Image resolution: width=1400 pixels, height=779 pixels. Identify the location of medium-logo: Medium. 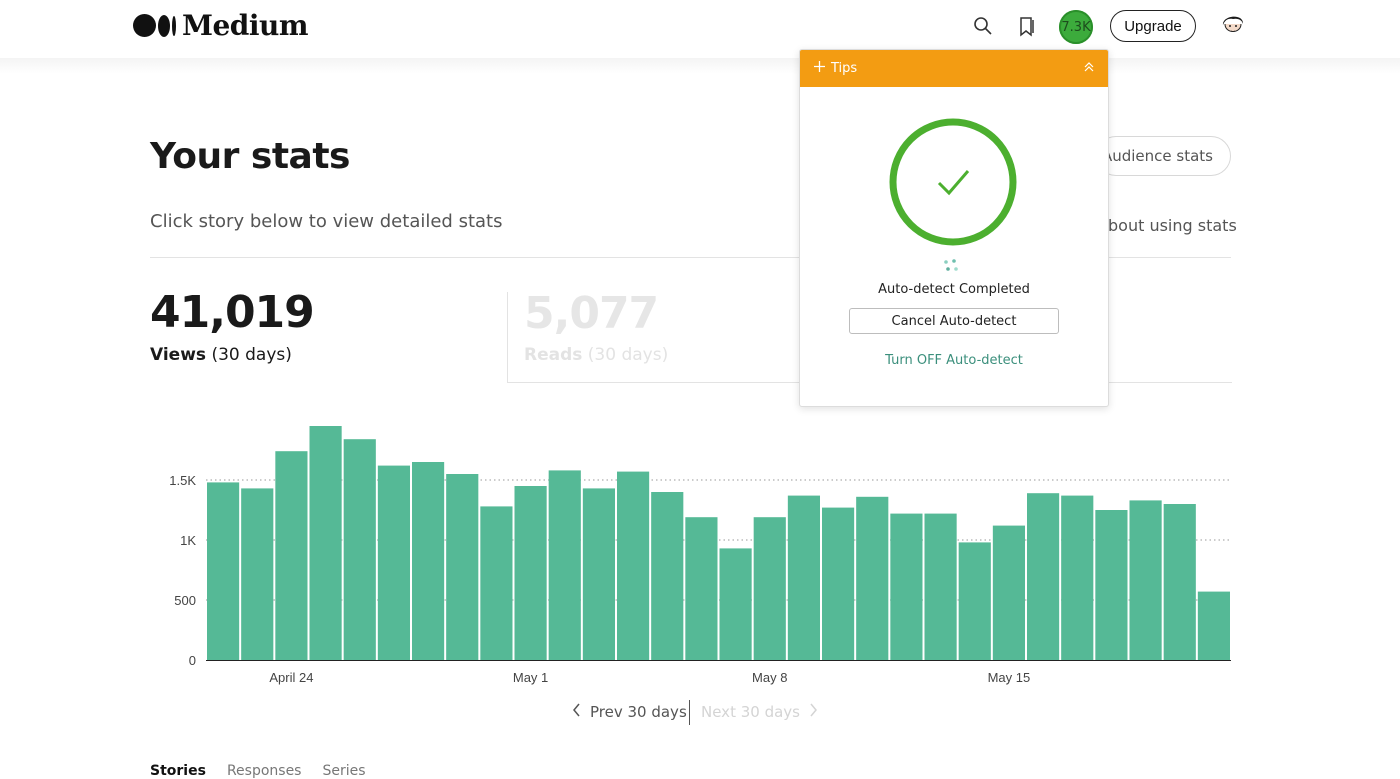
(221, 25).